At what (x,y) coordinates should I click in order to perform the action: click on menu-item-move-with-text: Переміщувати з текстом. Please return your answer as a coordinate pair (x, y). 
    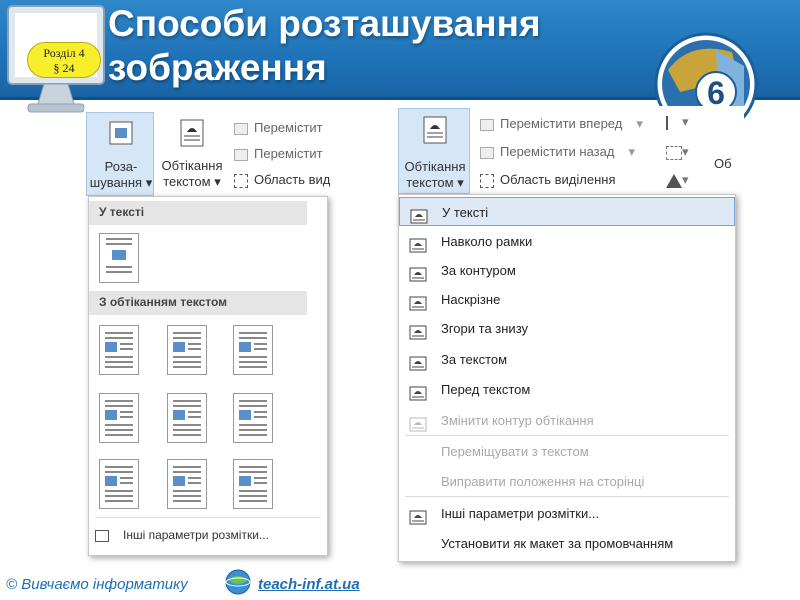
    Looking at the image, I should click on (567, 451).